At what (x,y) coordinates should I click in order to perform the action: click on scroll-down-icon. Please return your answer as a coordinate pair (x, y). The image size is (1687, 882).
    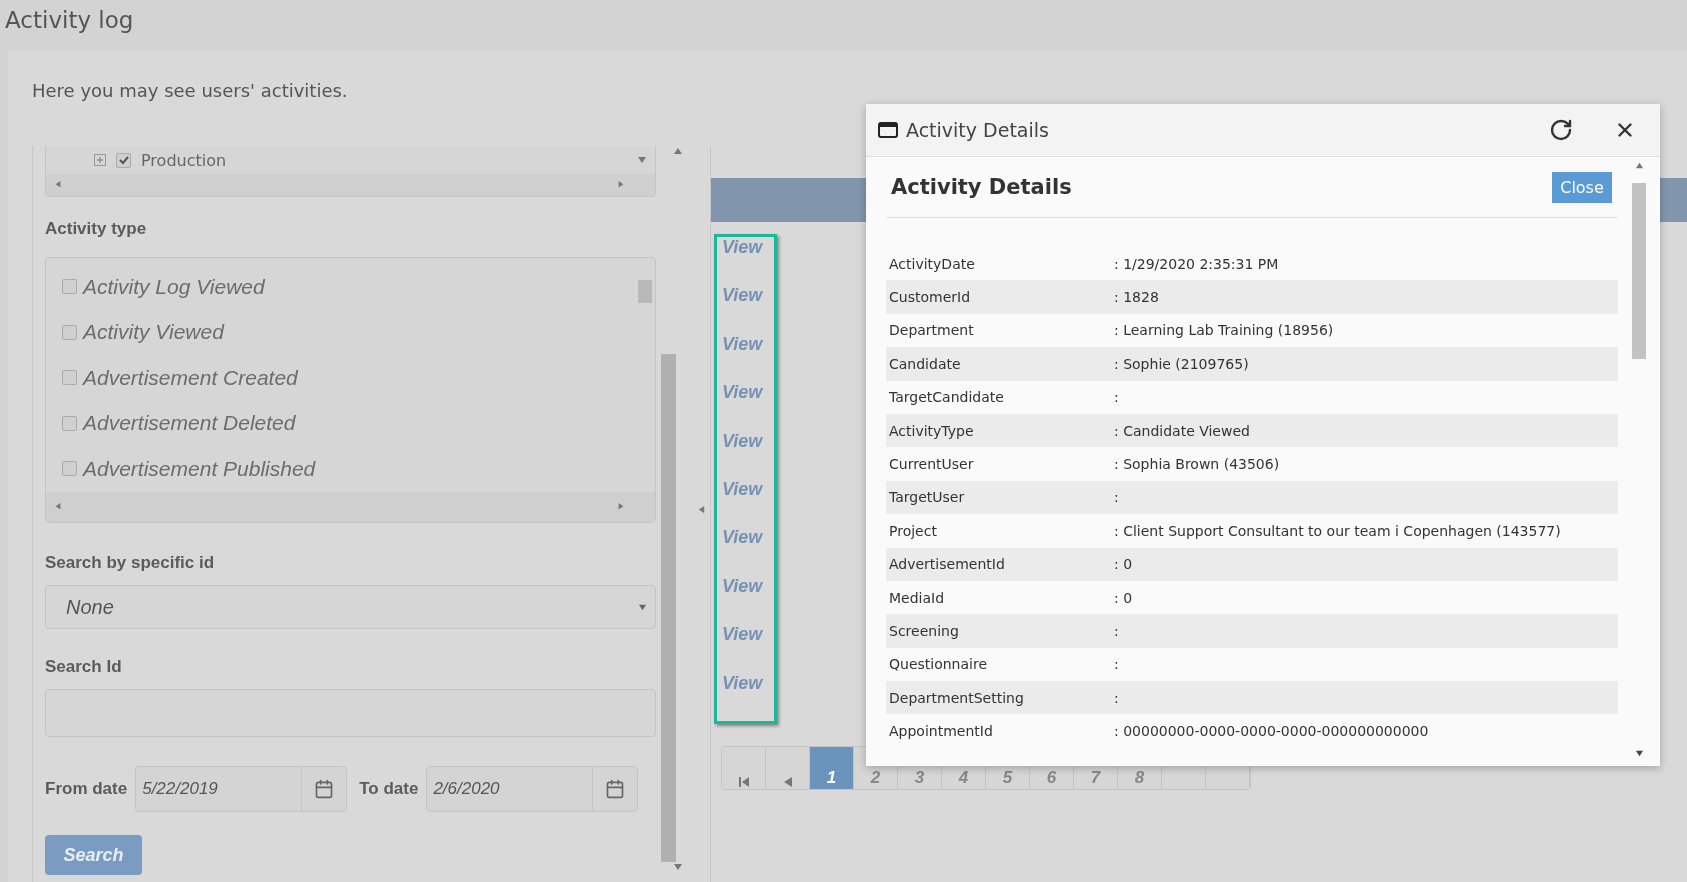
    Looking at the image, I should click on (1639, 753).